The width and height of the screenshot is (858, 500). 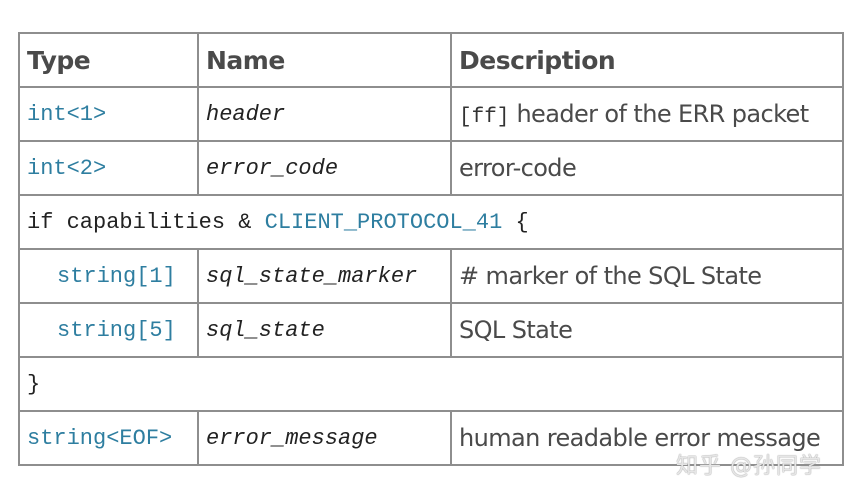 I want to click on inline-code: #, so click(x=469, y=276).